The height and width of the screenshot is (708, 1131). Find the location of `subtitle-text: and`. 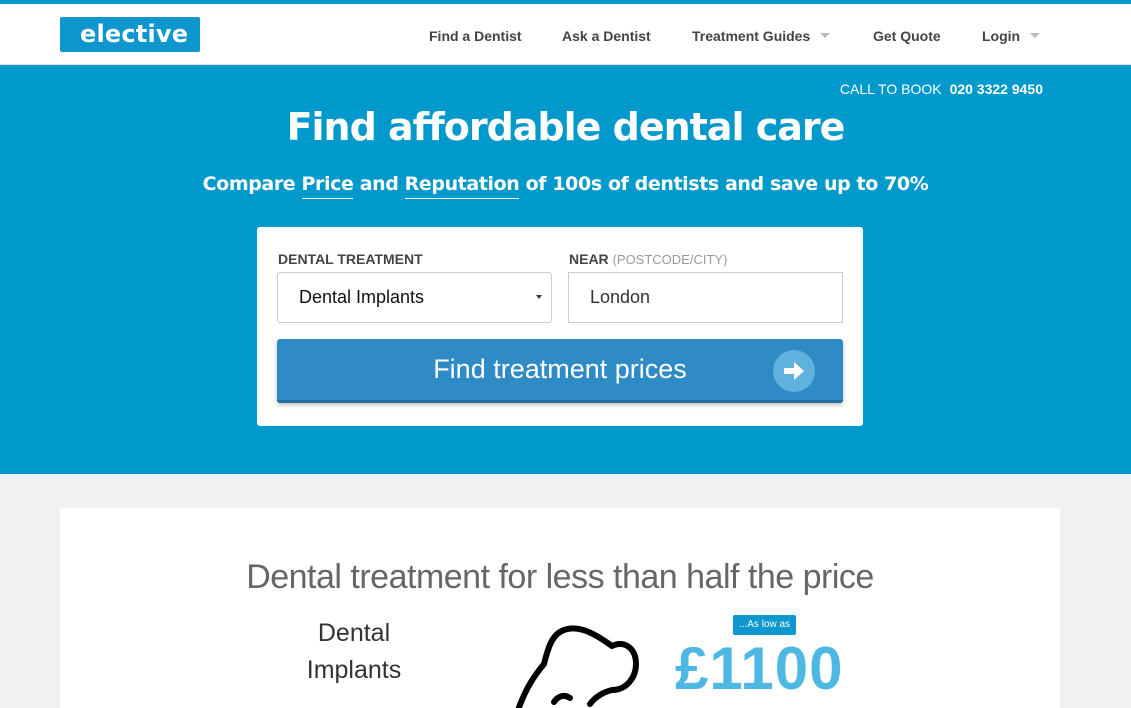

subtitle-text: and is located at coordinates (379, 184).